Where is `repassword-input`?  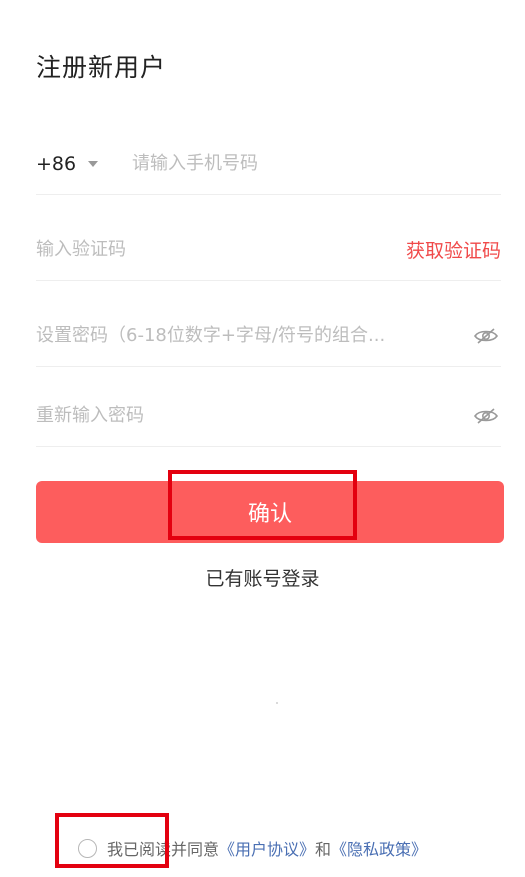
repassword-input is located at coordinates (248, 415).